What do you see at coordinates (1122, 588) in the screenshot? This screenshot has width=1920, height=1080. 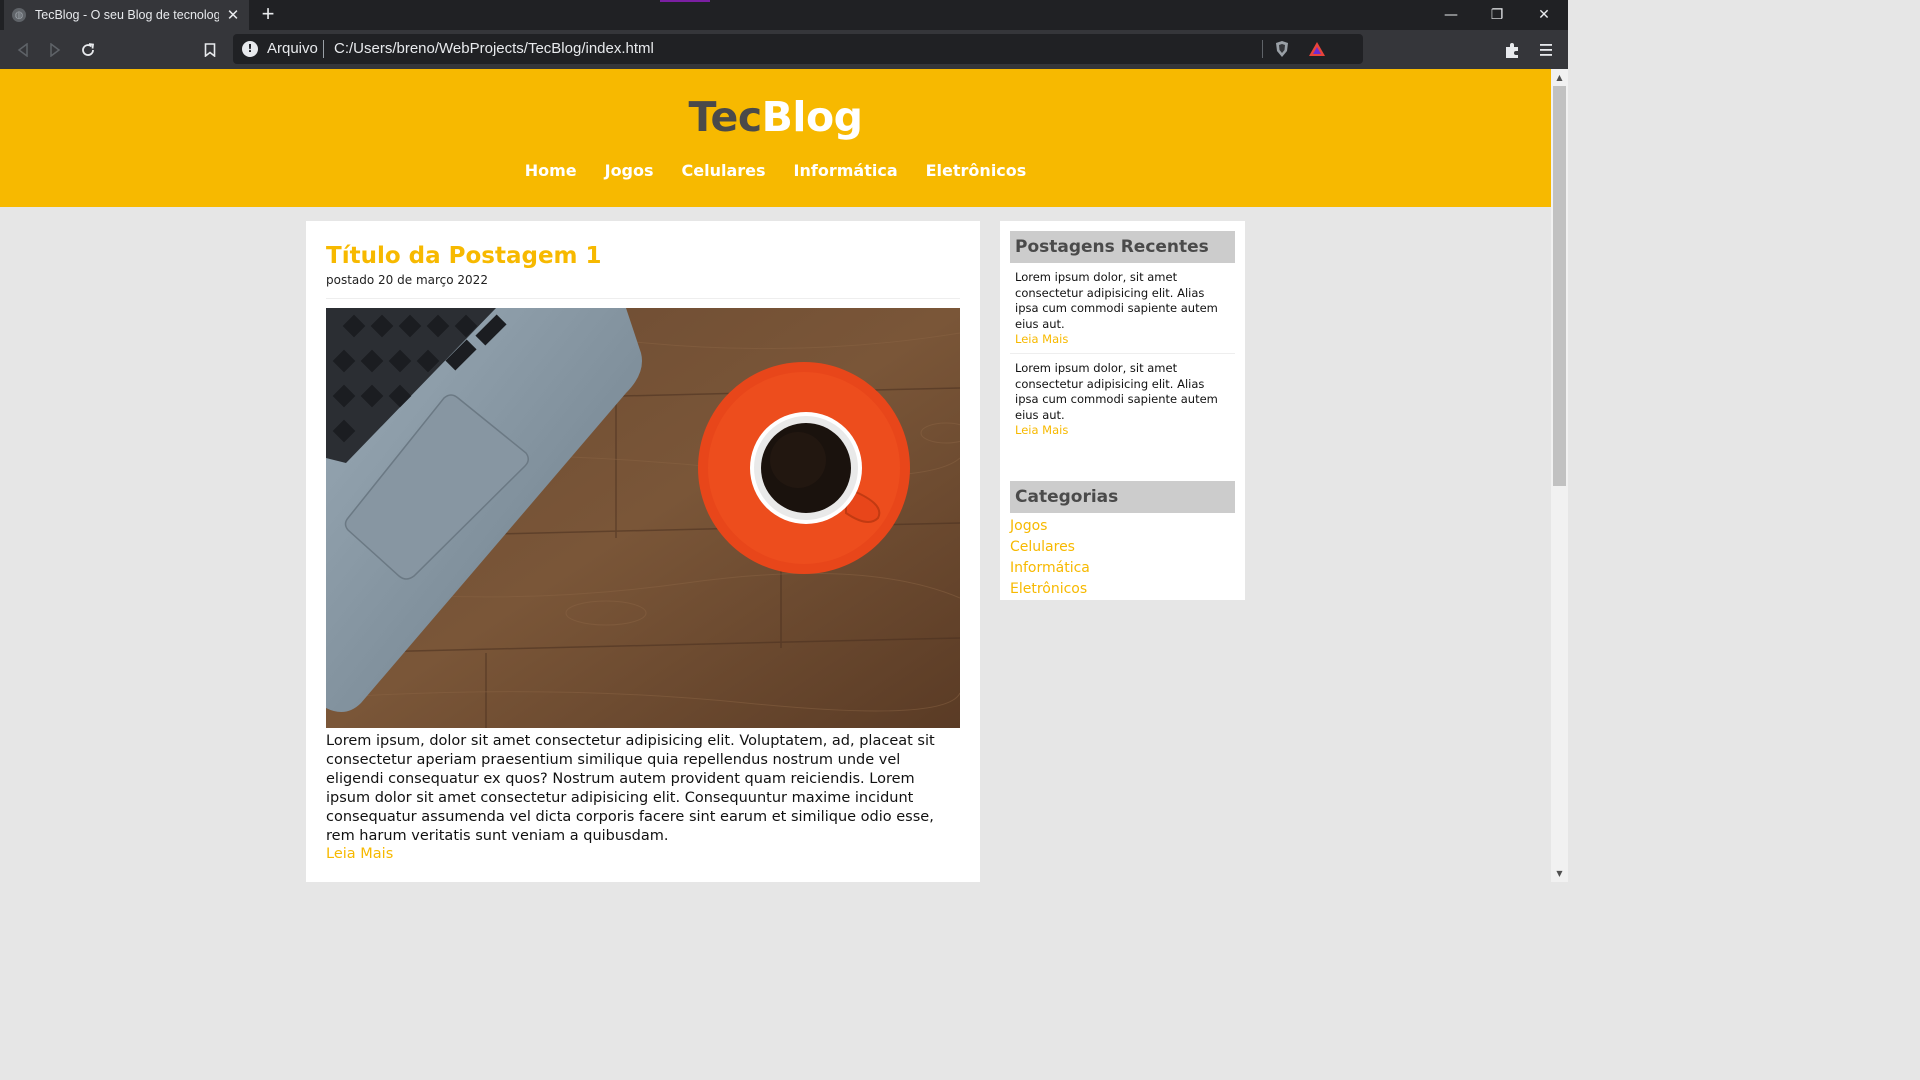 I see `category-item: Eletrônicos` at bounding box center [1122, 588].